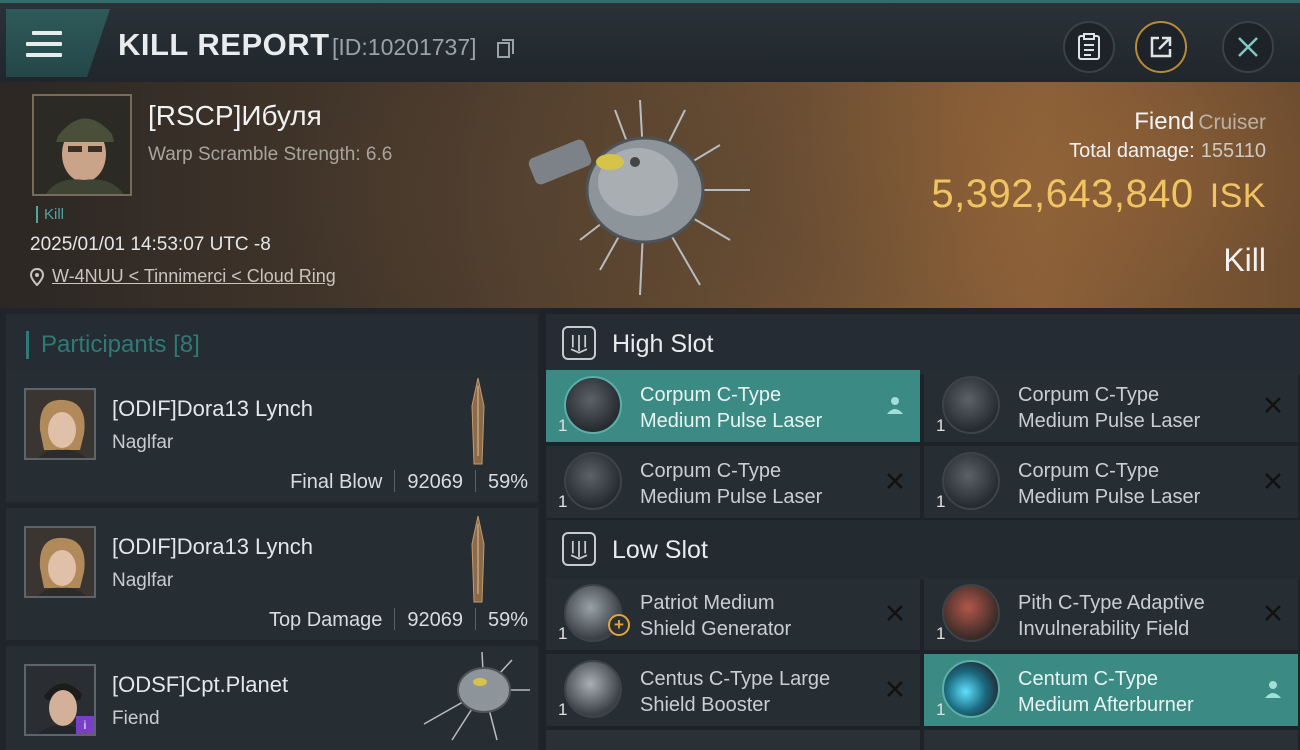 The image size is (1300, 750). Describe the element at coordinates (660, 550) in the screenshot. I see `low-slot-label: Low Slot` at that location.